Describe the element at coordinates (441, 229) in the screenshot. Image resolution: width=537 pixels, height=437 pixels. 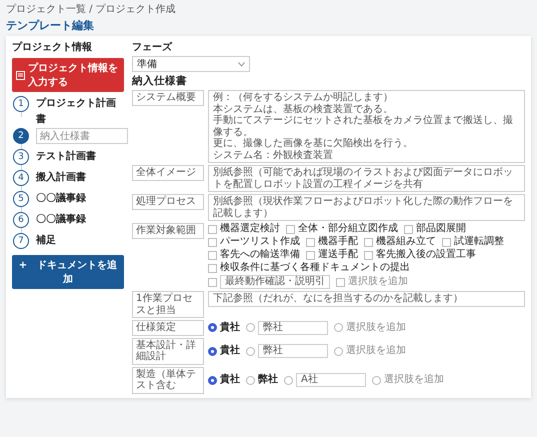
I see `option-label: 部品図展開` at that location.